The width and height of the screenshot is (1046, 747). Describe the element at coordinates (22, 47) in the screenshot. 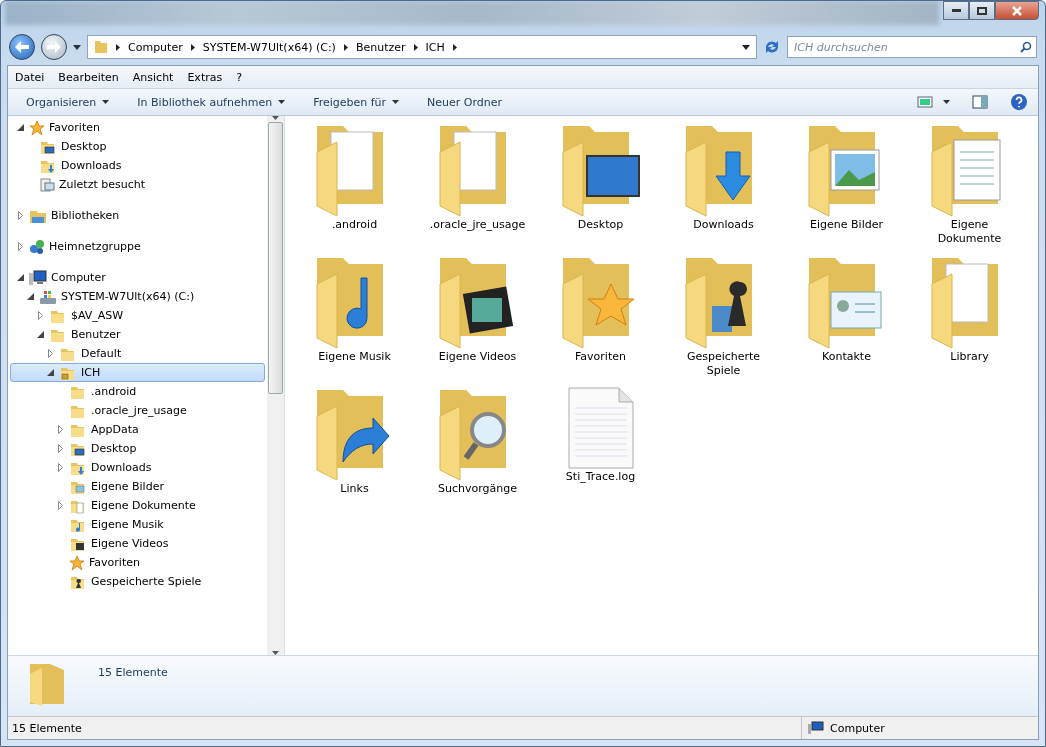

I see `back-button` at that location.